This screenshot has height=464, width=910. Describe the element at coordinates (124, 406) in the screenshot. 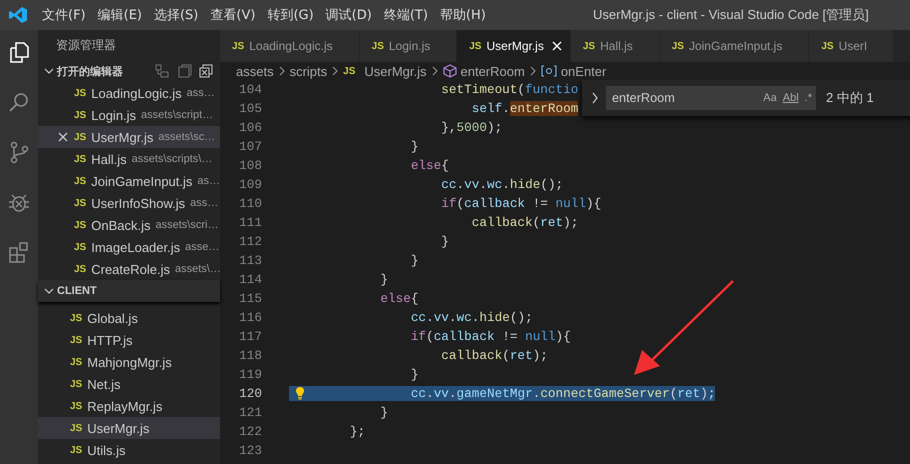

I see `file-name: ReplayMgr.js` at that location.